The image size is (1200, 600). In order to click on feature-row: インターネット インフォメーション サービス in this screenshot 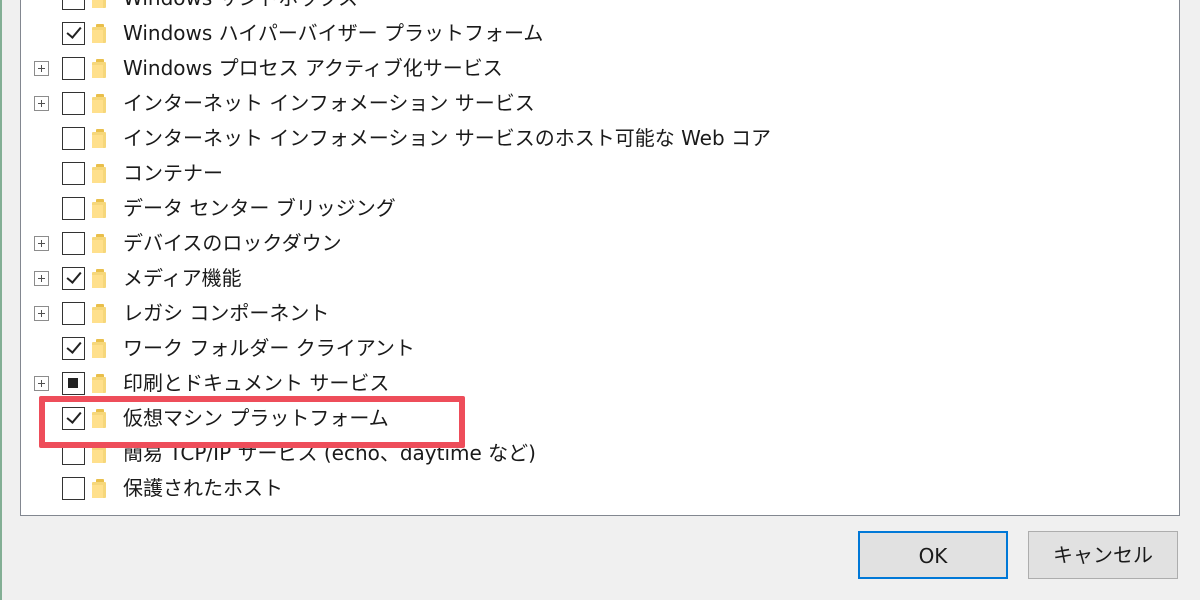, I will do `click(600, 103)`.